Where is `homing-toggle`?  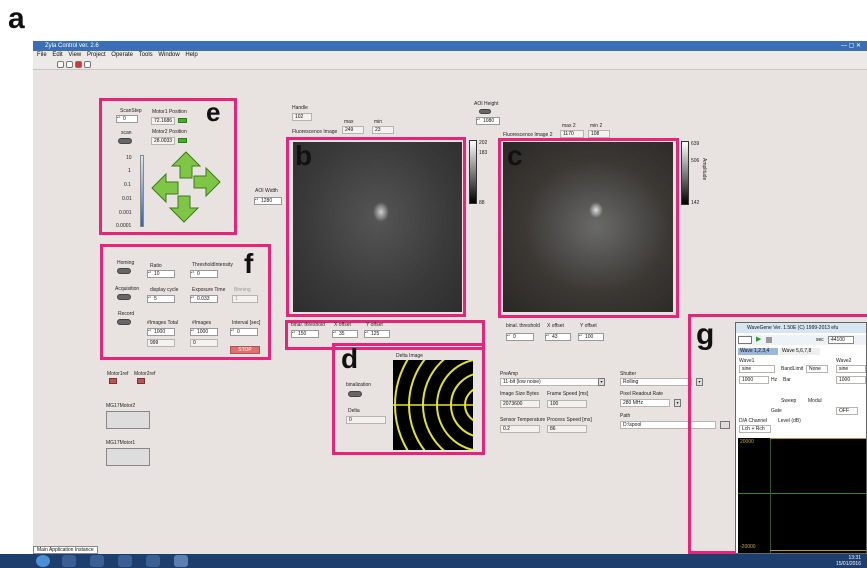
homing-toggle is located at coordinates (124, 271).